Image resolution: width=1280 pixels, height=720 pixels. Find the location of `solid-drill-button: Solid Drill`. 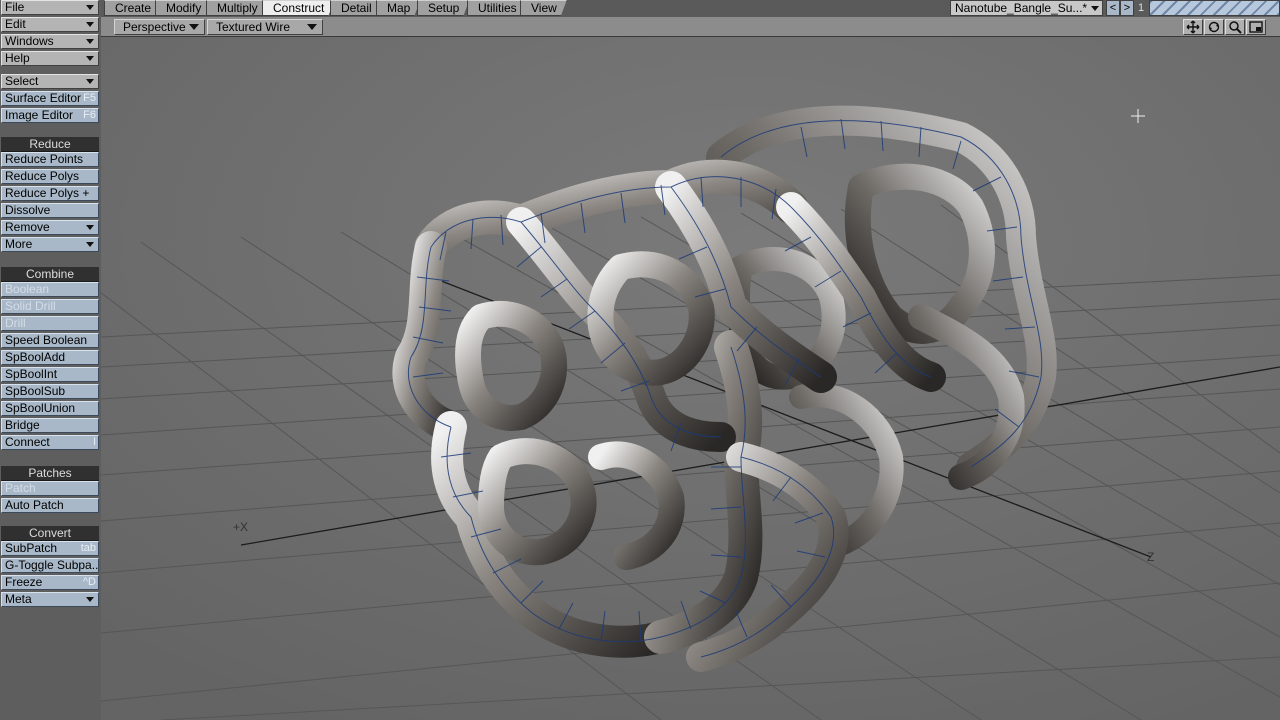

solid-drill-button: Solid Drill is located at coordinates (50, 306).